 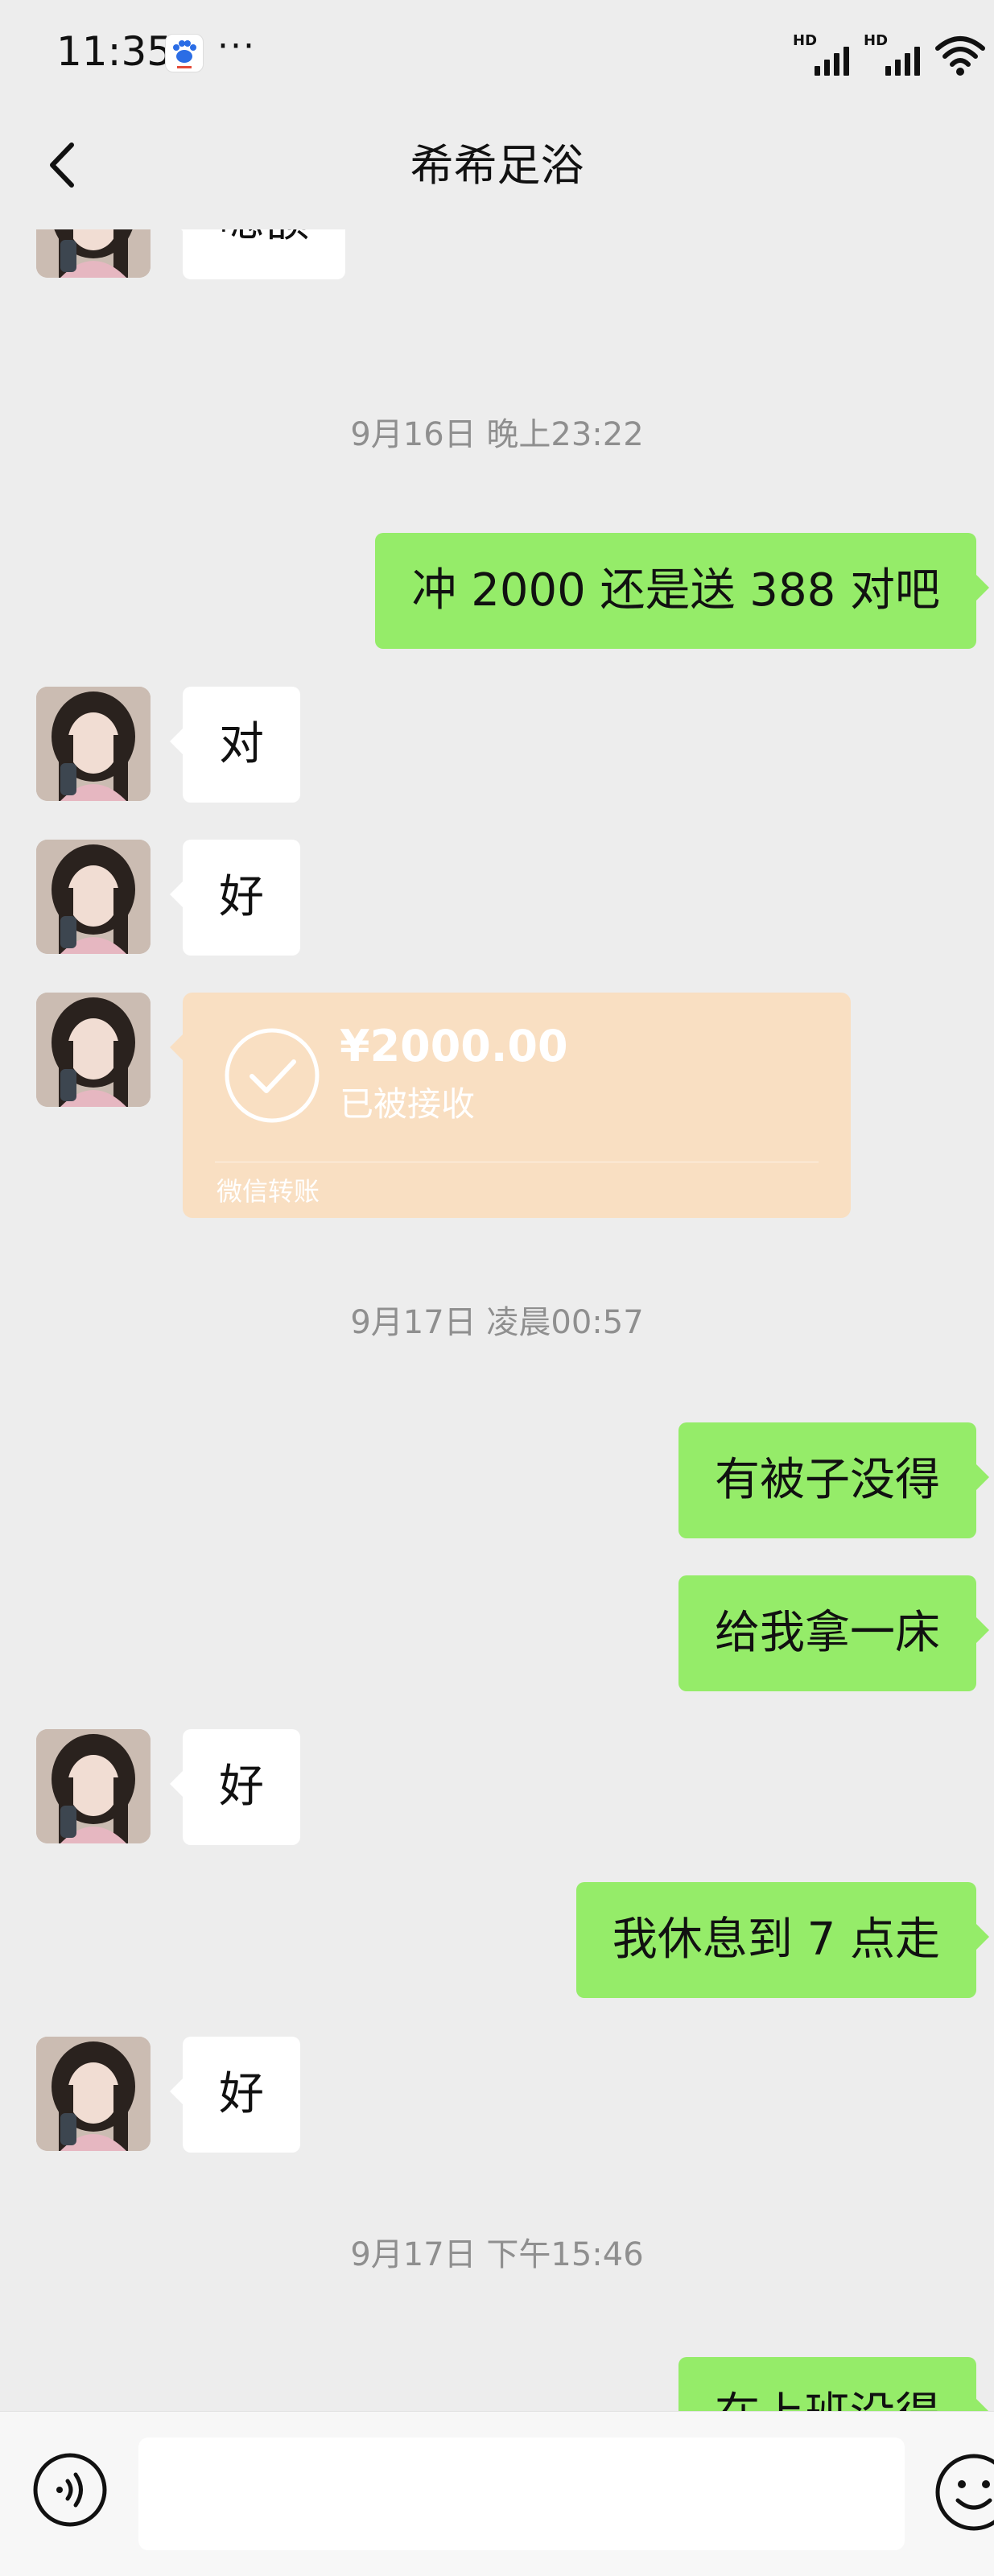 What do you see at coordinates (510, 1105) in the screenshot?
I see `wechat-transfer-card: ¥2000.00 已被接收 微信转账` at bounding box center [510, 1105].